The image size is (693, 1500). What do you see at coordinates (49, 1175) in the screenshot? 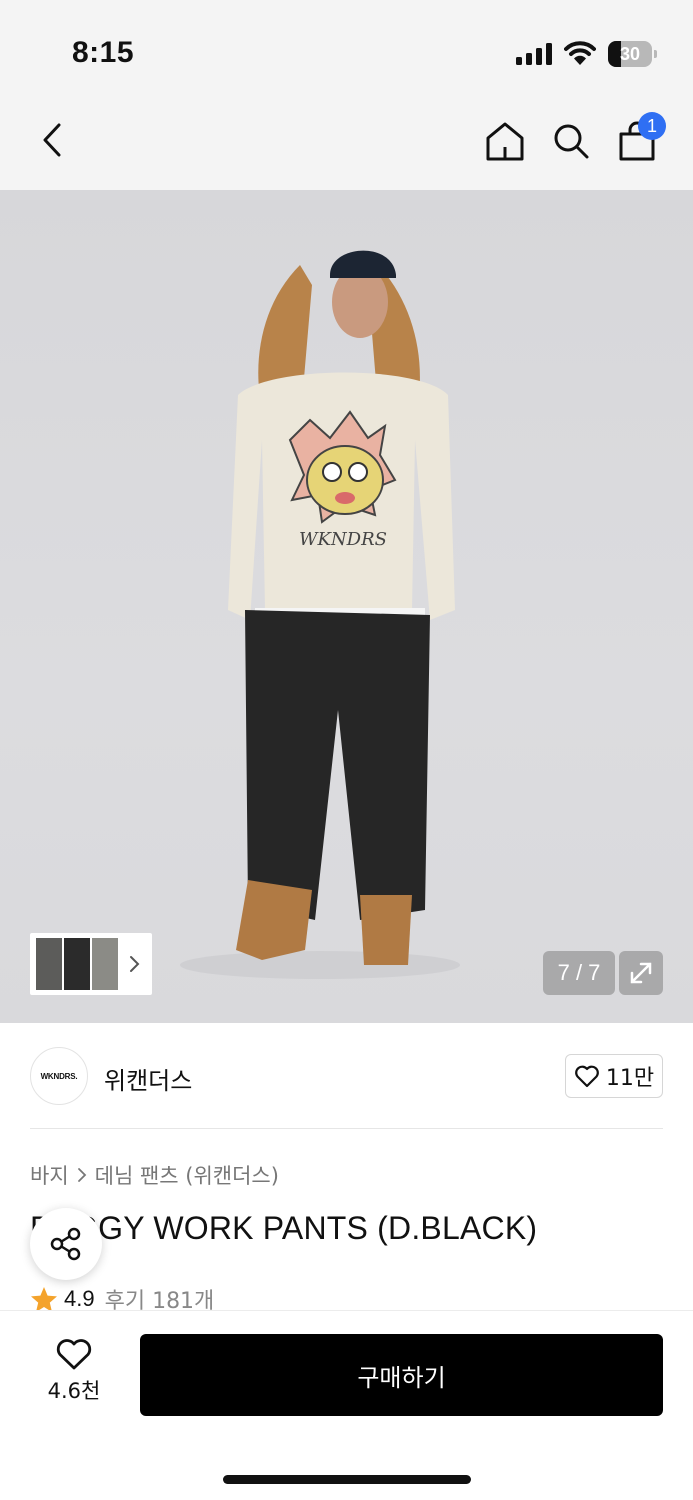
I see `breadcrumb-item-pants: 바지` at bounding box center [49, 1175].